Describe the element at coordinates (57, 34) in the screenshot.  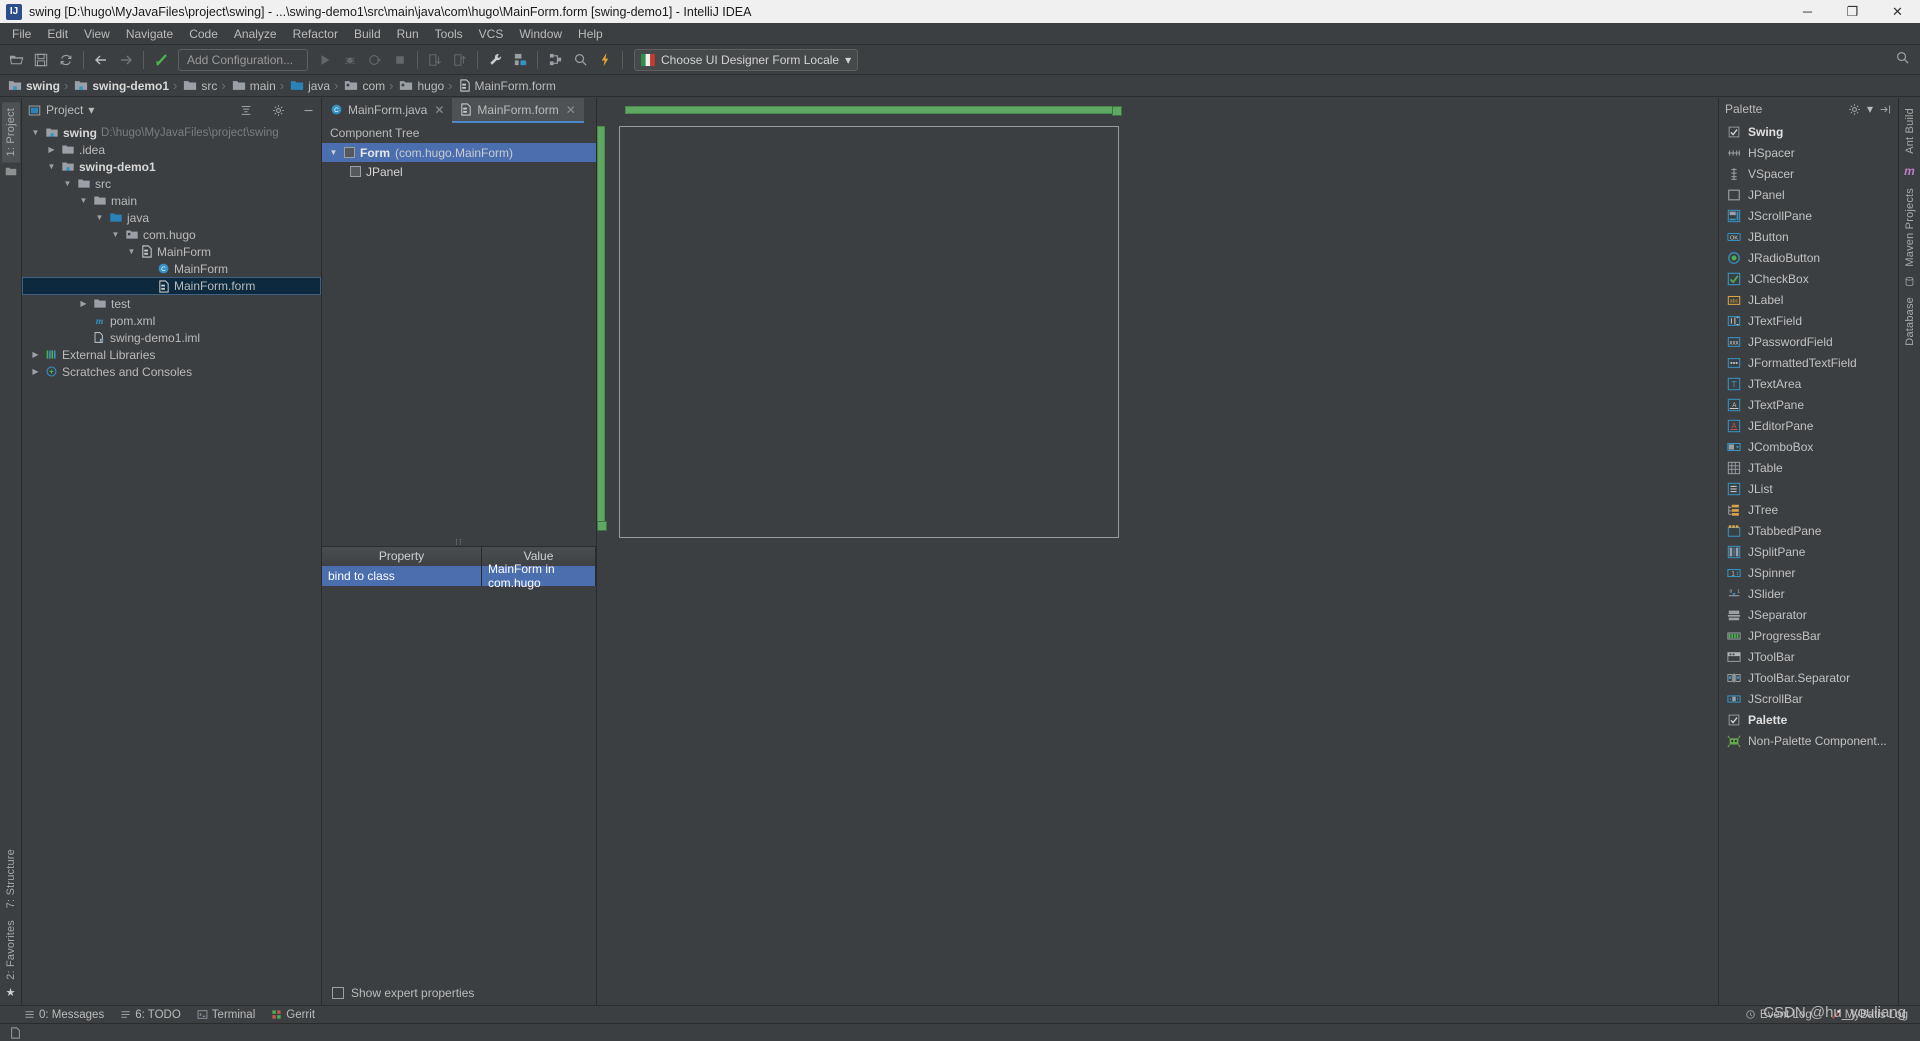
I see `menu-edit: Edit` at that location.